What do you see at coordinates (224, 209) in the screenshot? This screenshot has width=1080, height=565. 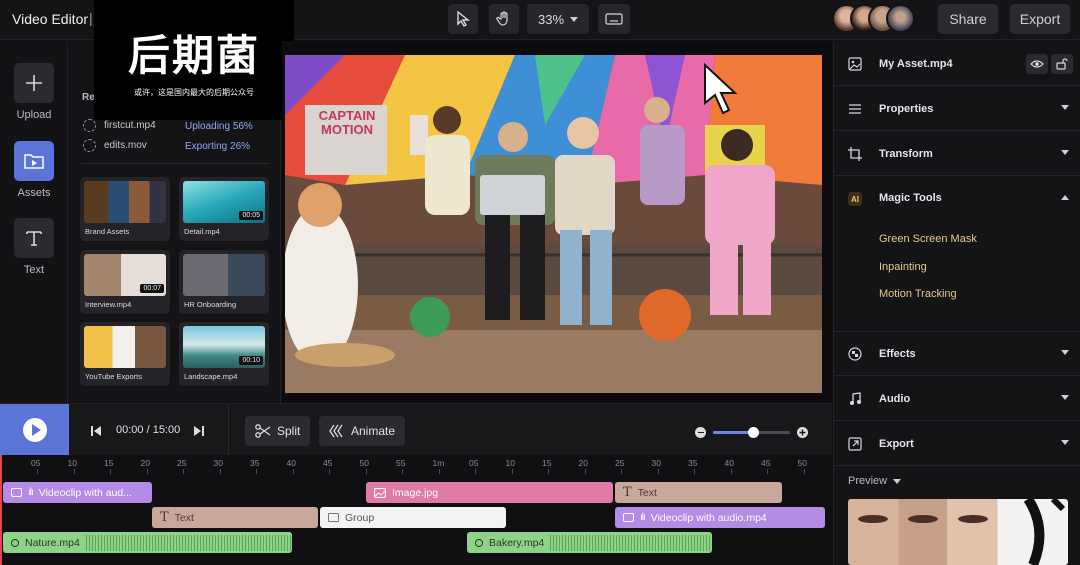 I see `asset-tile-video: 00:05 Detail.mp4` at bounding box center [224, 209].